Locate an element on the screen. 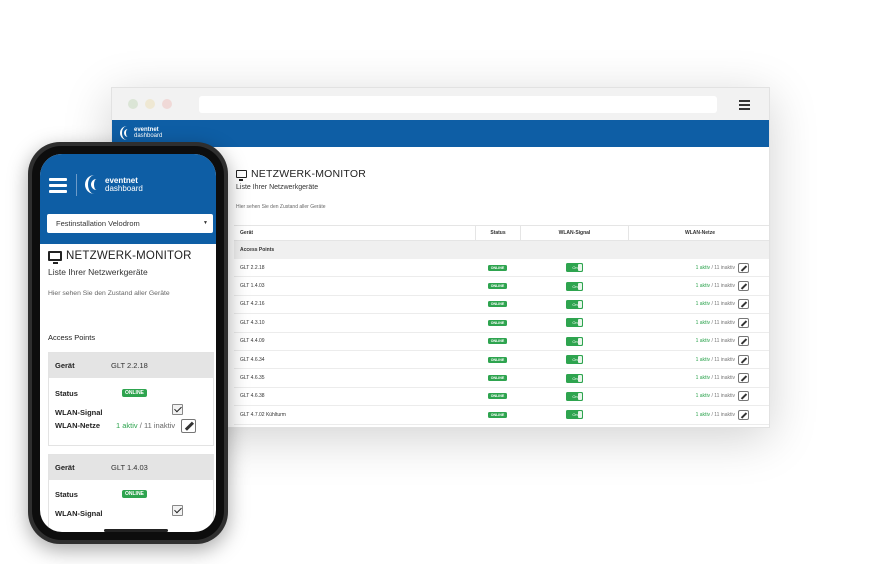 The width and height of the screenshot is (880, 564). header-divider is located at coordinates (76, 185).